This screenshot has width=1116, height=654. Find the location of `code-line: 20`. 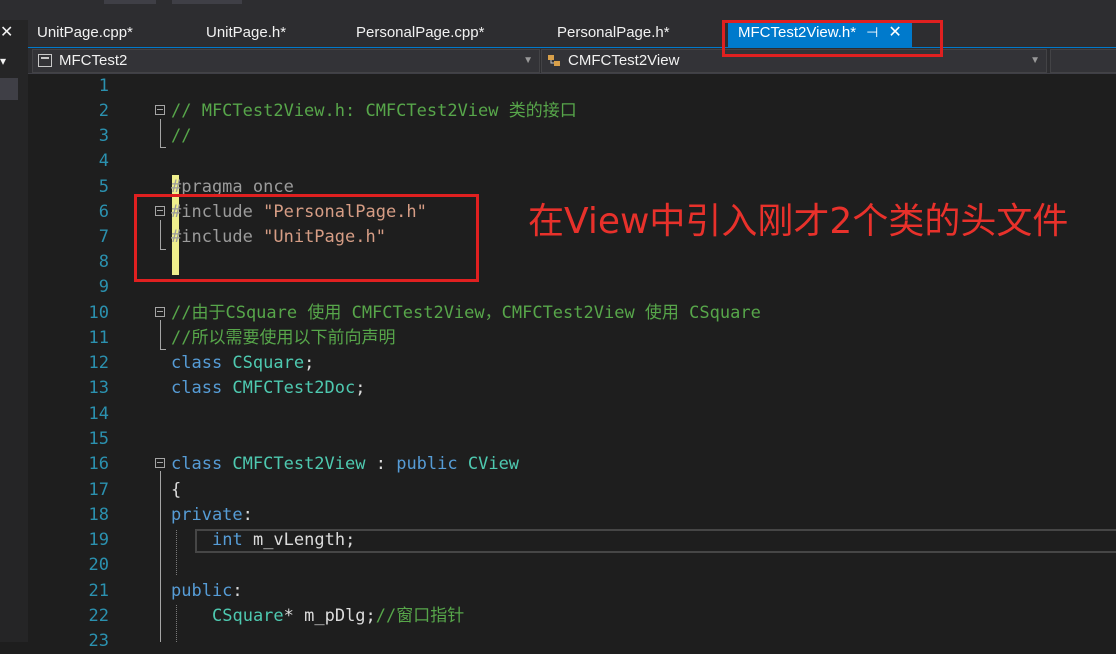

code-line: 20 is located at coordinates (572, 565).